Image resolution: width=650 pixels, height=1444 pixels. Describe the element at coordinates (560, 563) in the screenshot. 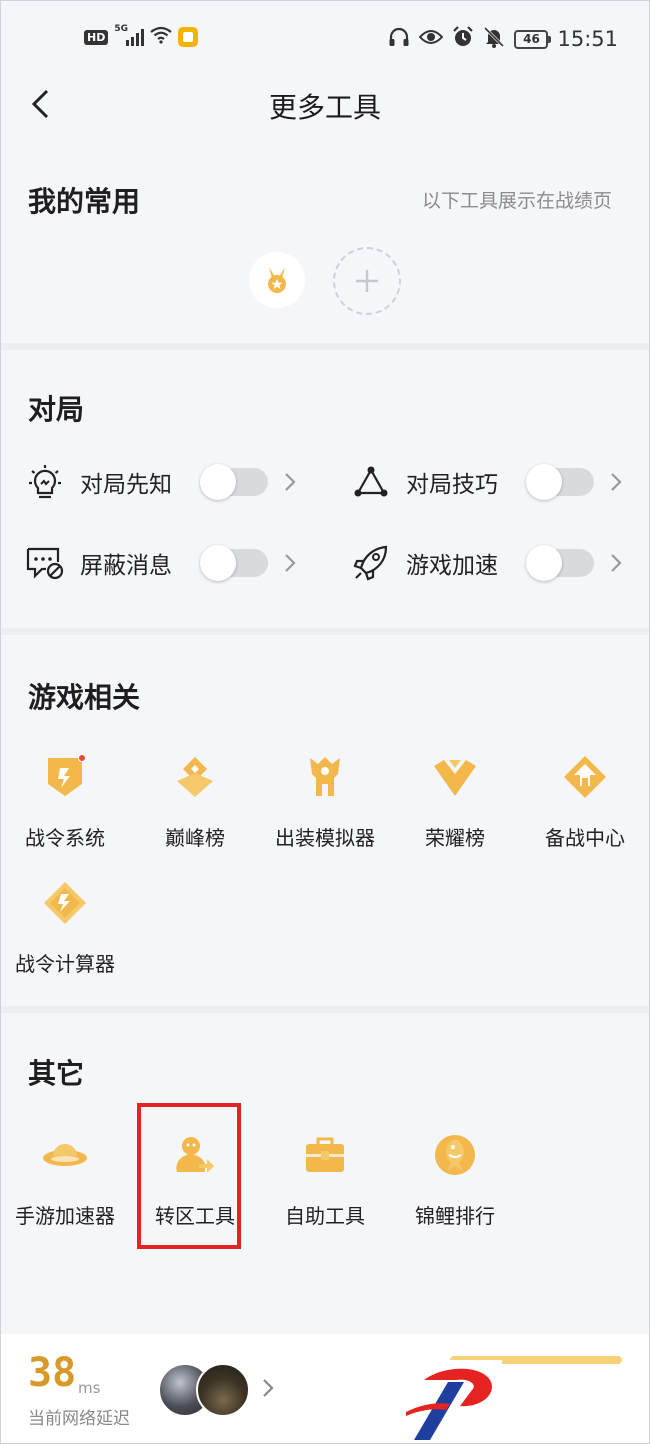

I see `toggle-switch-game-boost` at that location.